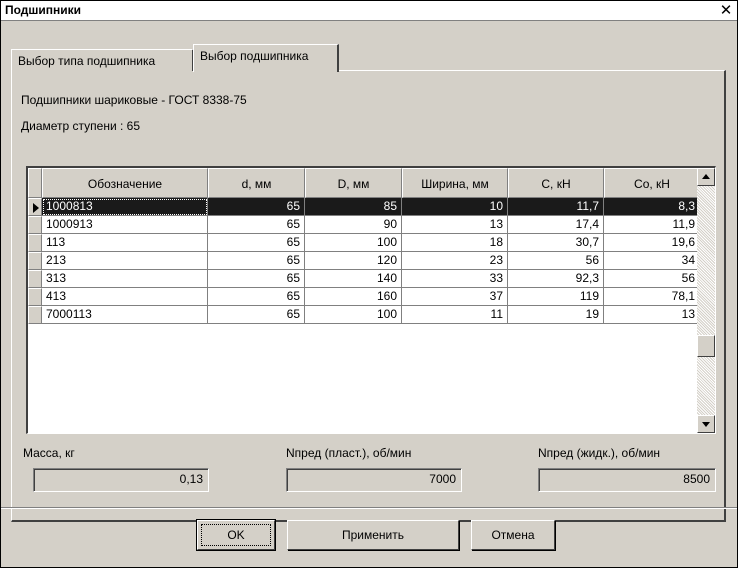 Image resolution: width=738 pixels, height=568 pixels. What do you see at coordinates (652, 207) in the screenshot?
I see `table-cell: 8,3` at bounding box center [652, 207].